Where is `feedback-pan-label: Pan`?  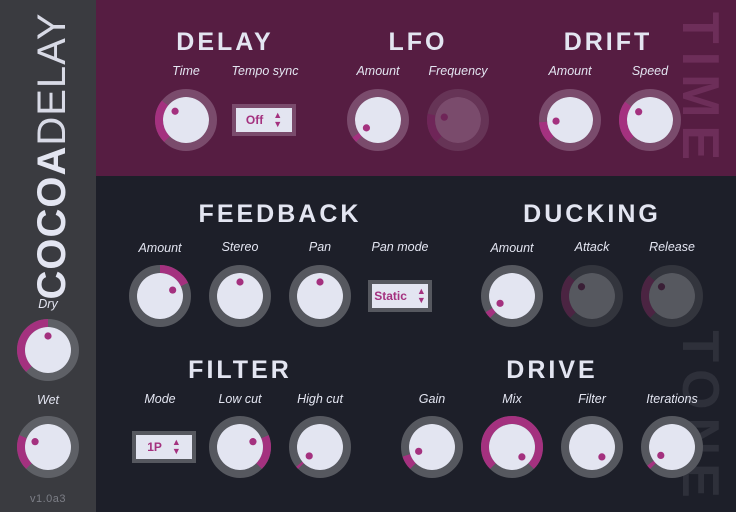 feedback-pan-label: Pan is located at coordinates (320, 247).